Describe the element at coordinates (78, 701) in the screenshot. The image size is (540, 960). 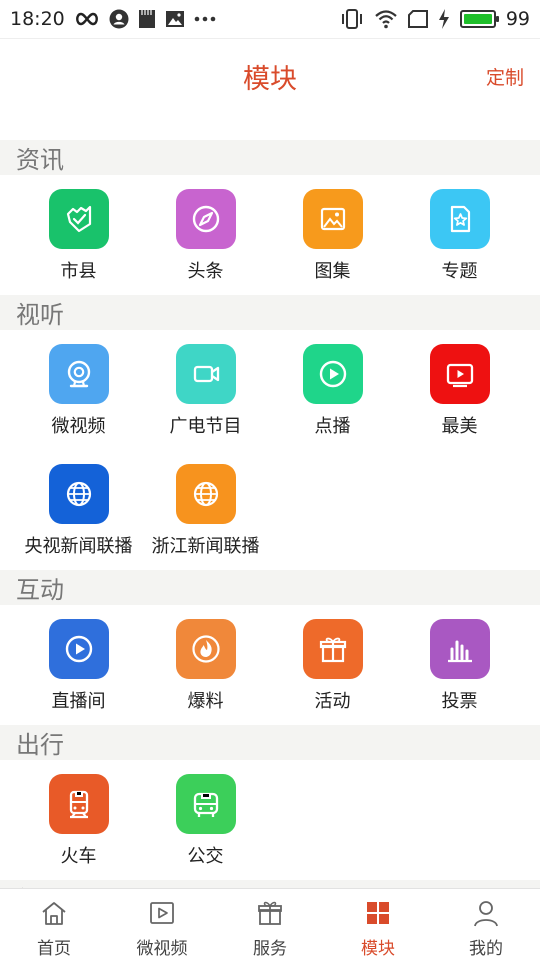
I see `module-label: 直播间` at that location.